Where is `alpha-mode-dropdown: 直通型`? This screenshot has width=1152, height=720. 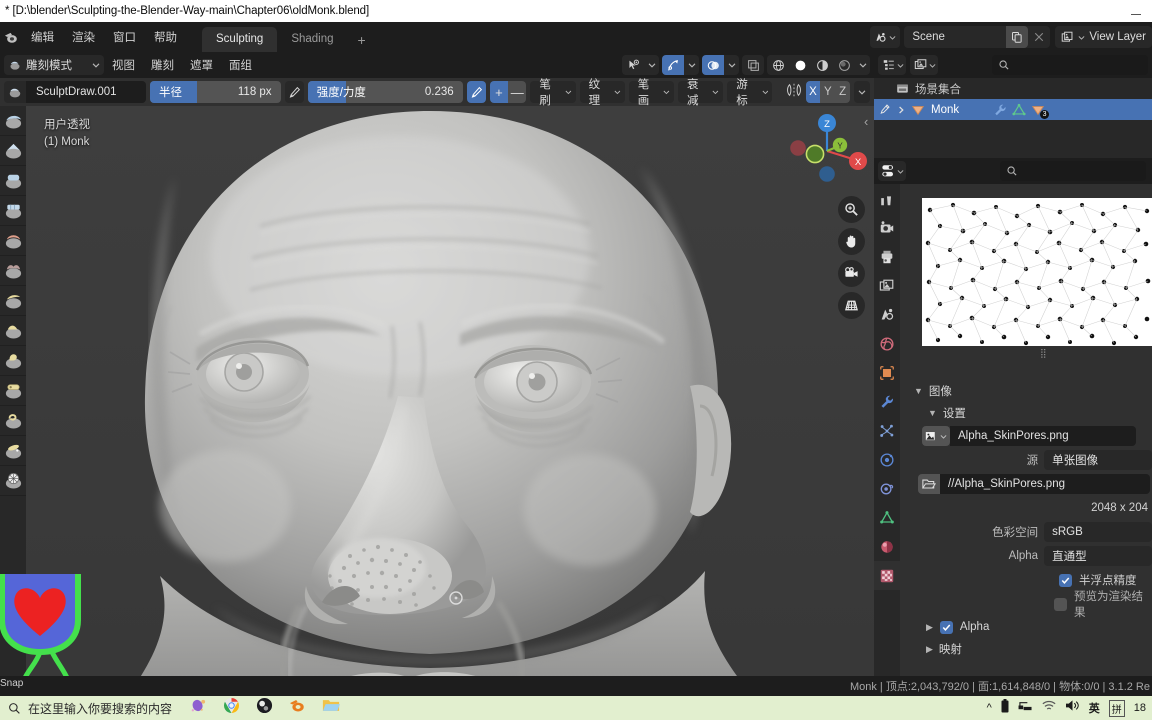
alpha-mode-dropdown: 直通型 is located at coordinates (1098, 556).